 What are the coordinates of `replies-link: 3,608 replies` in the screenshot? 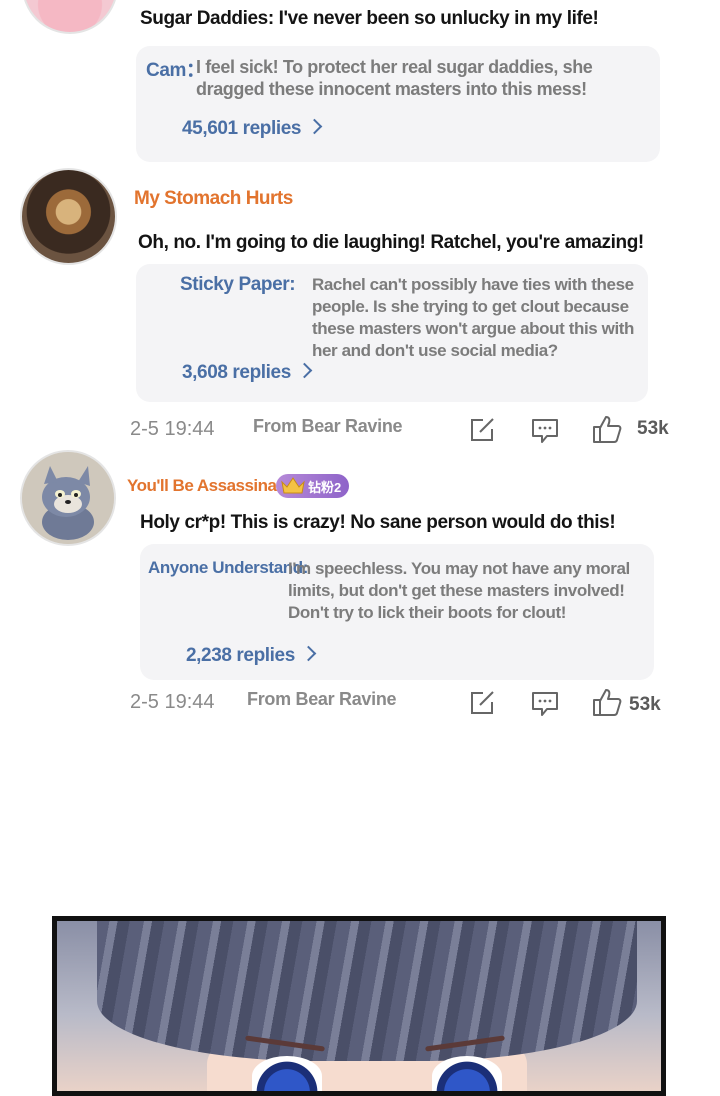 It's located at (247, 373).